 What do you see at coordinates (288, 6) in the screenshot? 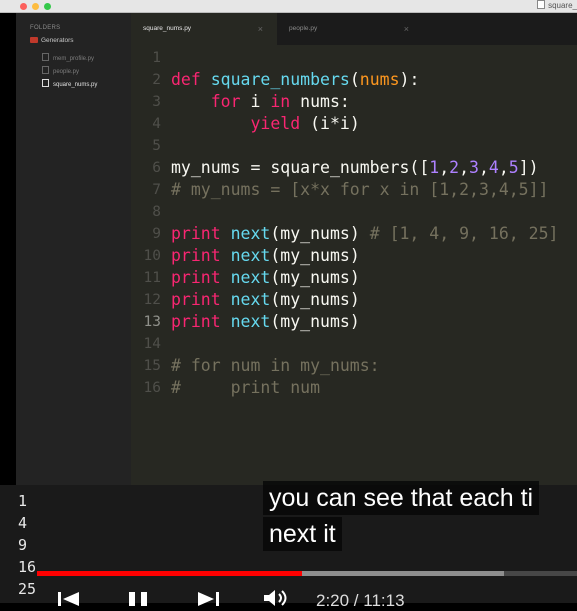
I see `window-titlebar: square_` at bounding box center [288, 6].